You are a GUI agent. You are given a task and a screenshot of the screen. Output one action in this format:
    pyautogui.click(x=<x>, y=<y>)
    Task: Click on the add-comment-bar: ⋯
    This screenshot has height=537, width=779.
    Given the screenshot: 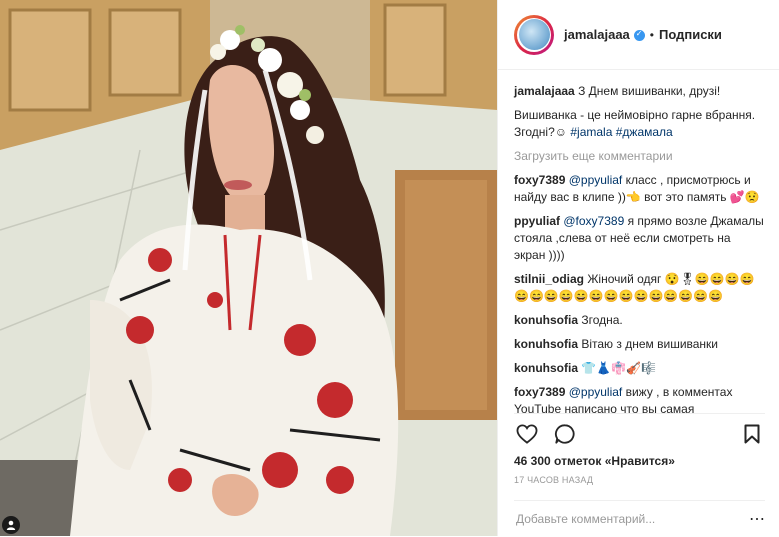 What is the action you would take?
    pyautogui.click(x=639, y=518)
    